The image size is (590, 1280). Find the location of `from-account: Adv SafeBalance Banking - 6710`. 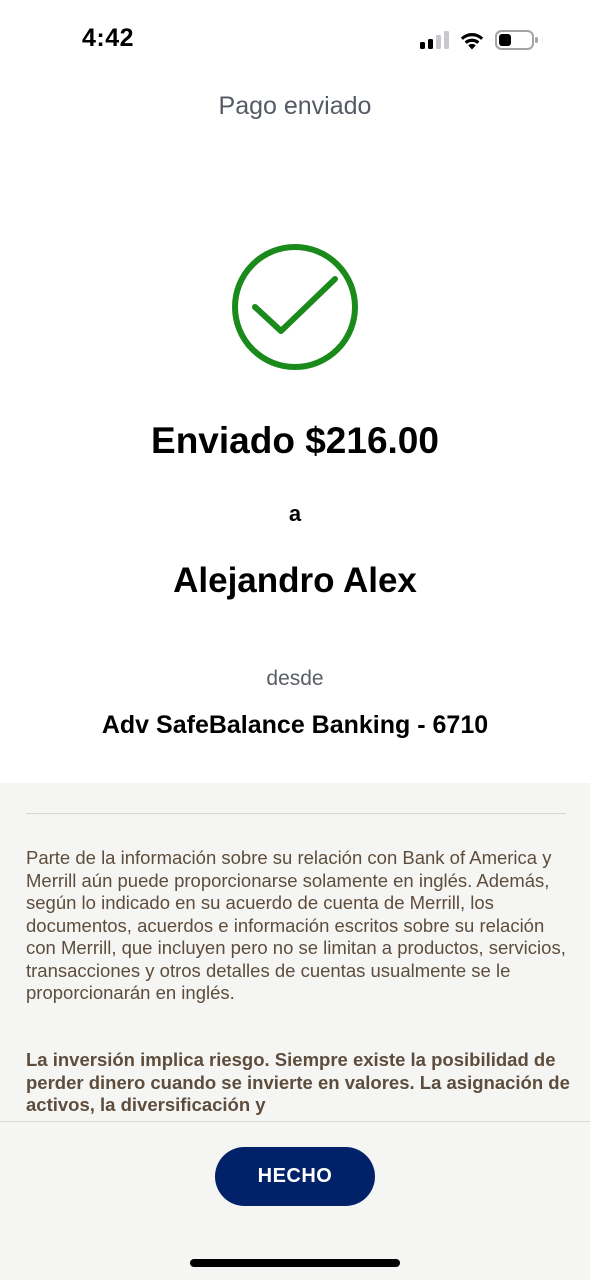

from-account: Adv SafeBalance Banking - 6710 is located at coordinates (295, 725).